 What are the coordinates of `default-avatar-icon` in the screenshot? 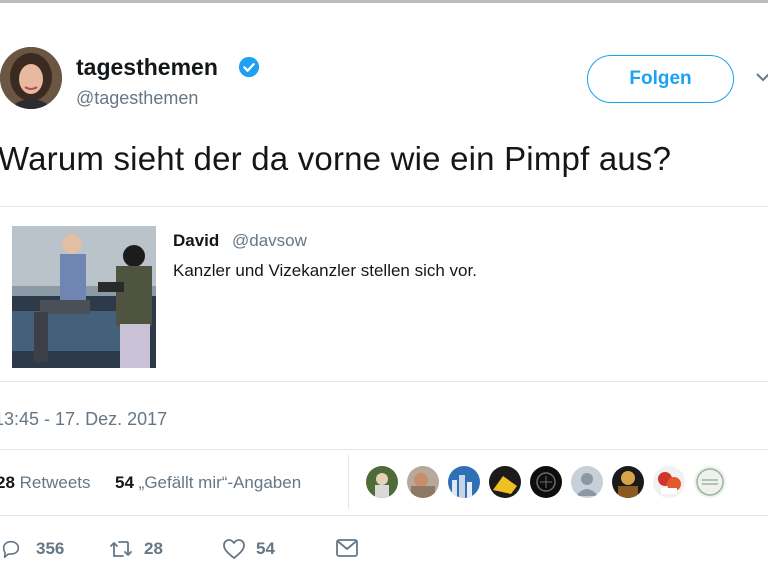 It's located at (587, 484).